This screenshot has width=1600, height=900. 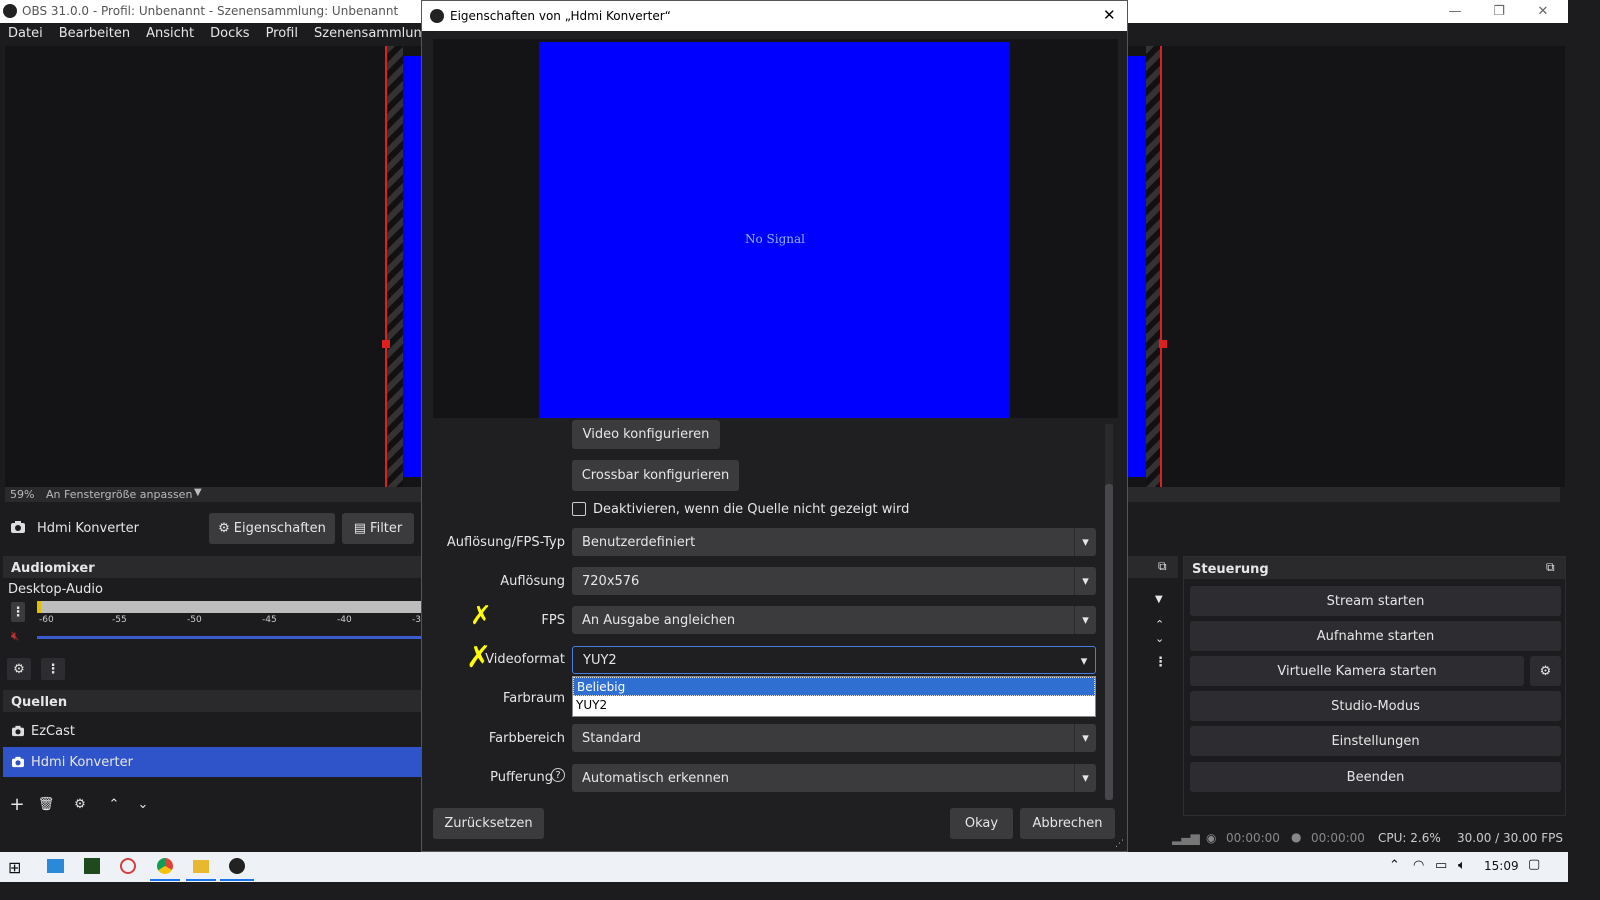 I want to click on menu-ansicht: Ansicht, so click(x=170, y=34).